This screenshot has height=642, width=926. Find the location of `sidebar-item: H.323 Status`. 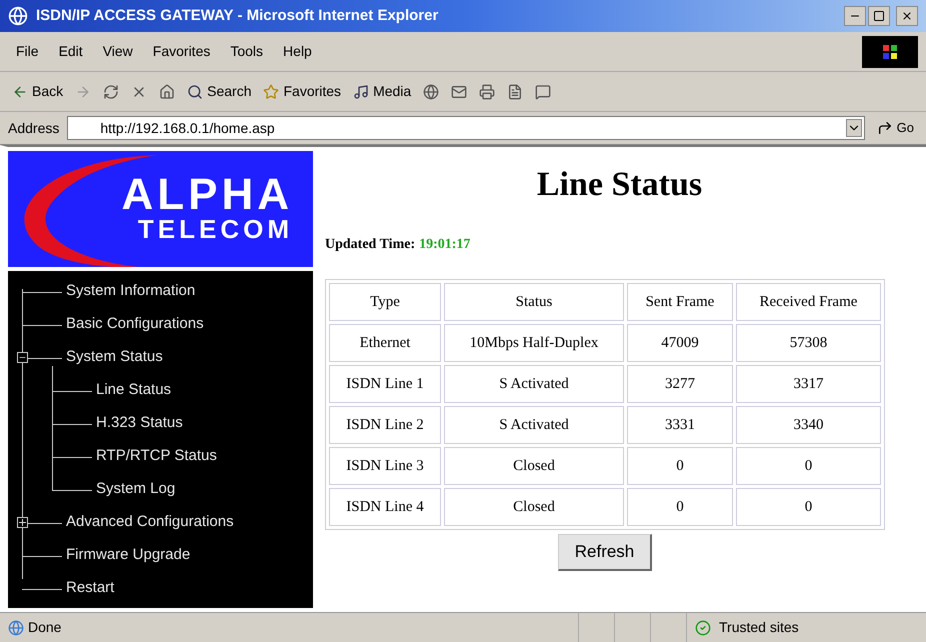

sidebar-item: H.323 Status is located at coordinates (137, 423).